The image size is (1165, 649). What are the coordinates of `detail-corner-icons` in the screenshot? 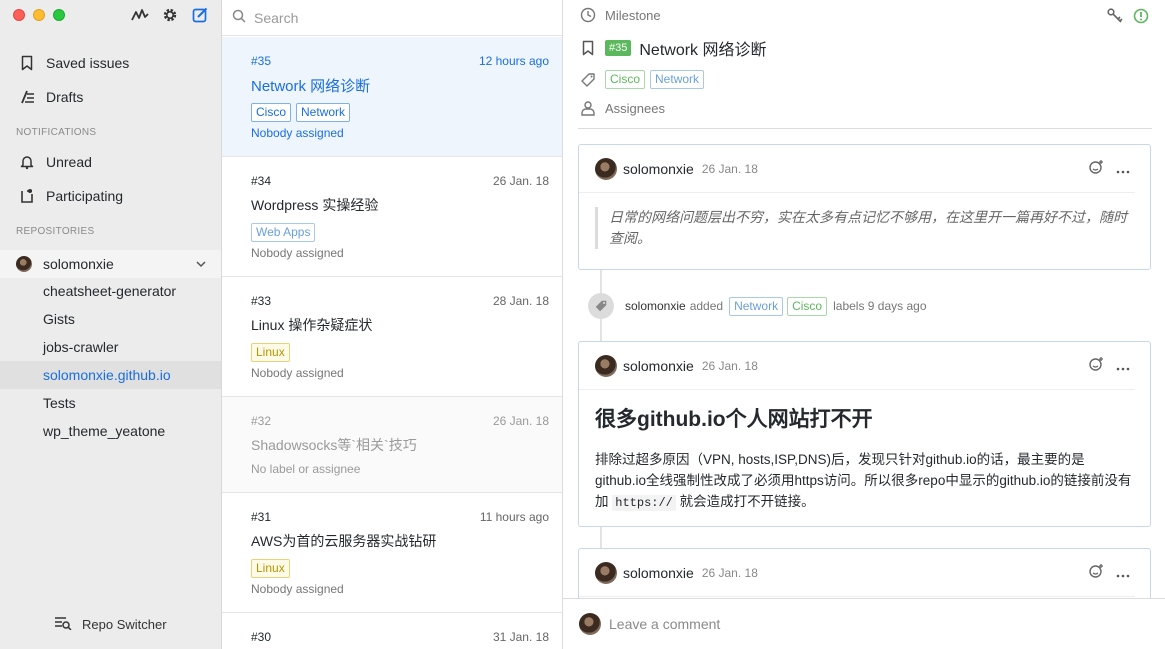 It's located at (1128, 17).